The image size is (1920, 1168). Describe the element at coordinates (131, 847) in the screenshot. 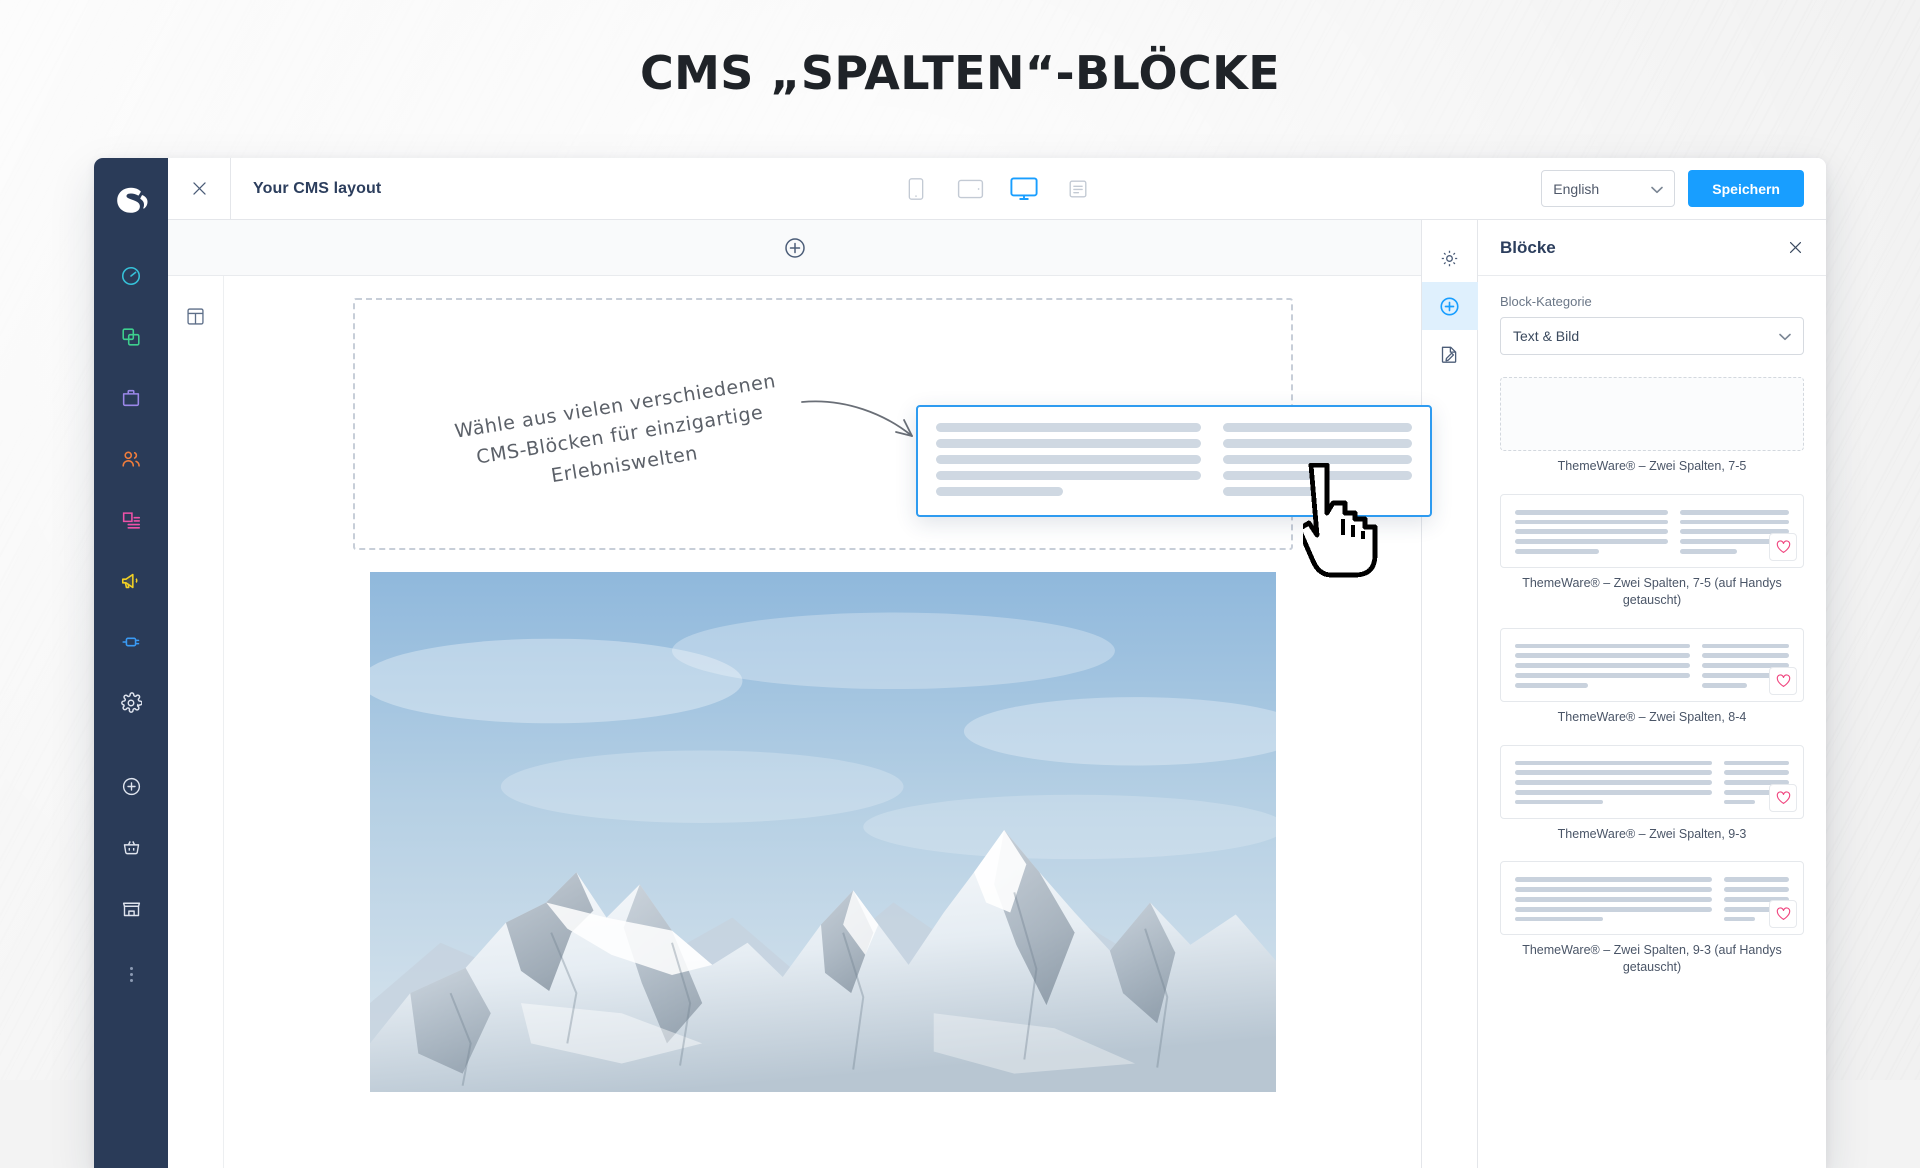

I see `sidebar-item-basket` at that location.